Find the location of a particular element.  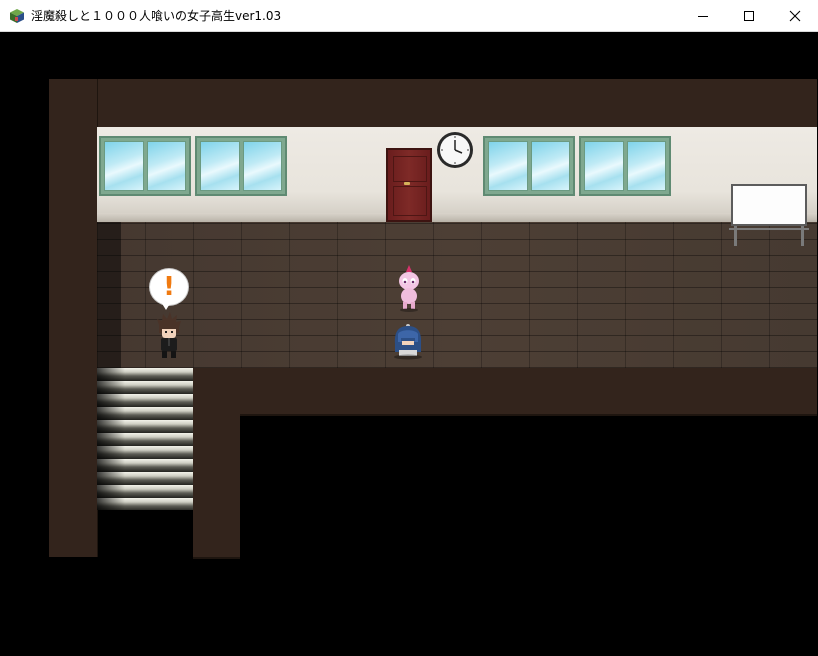

whiteboard-base is located at coordinates (769, 229).